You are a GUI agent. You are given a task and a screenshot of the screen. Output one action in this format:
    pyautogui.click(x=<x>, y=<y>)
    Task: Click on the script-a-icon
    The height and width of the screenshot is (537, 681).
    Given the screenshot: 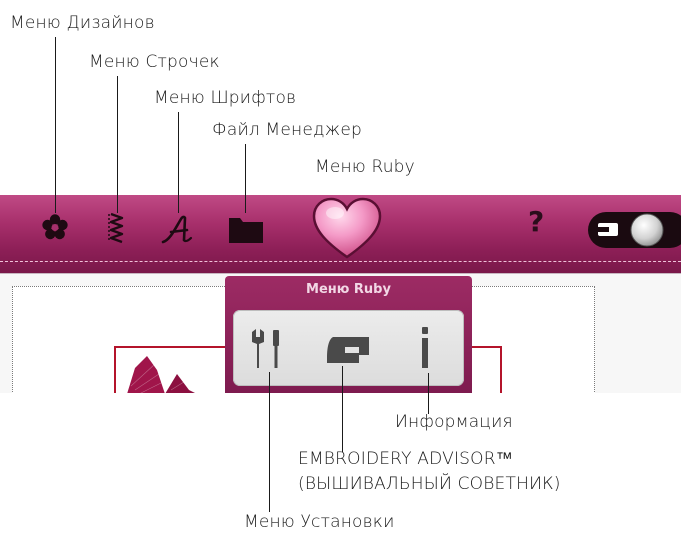 What is the action you would take?
    pyautogui.click(x=178, y=229)
    